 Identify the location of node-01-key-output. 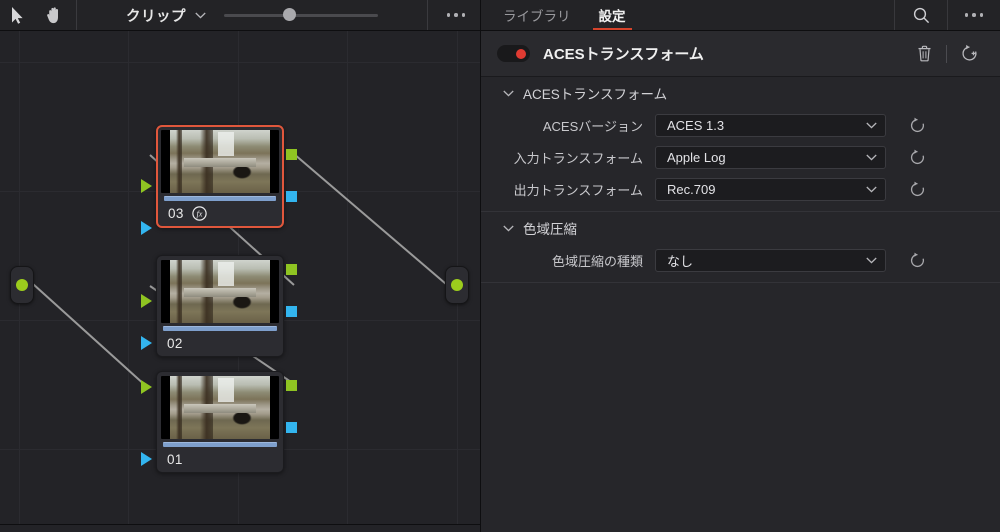
(291, 427).